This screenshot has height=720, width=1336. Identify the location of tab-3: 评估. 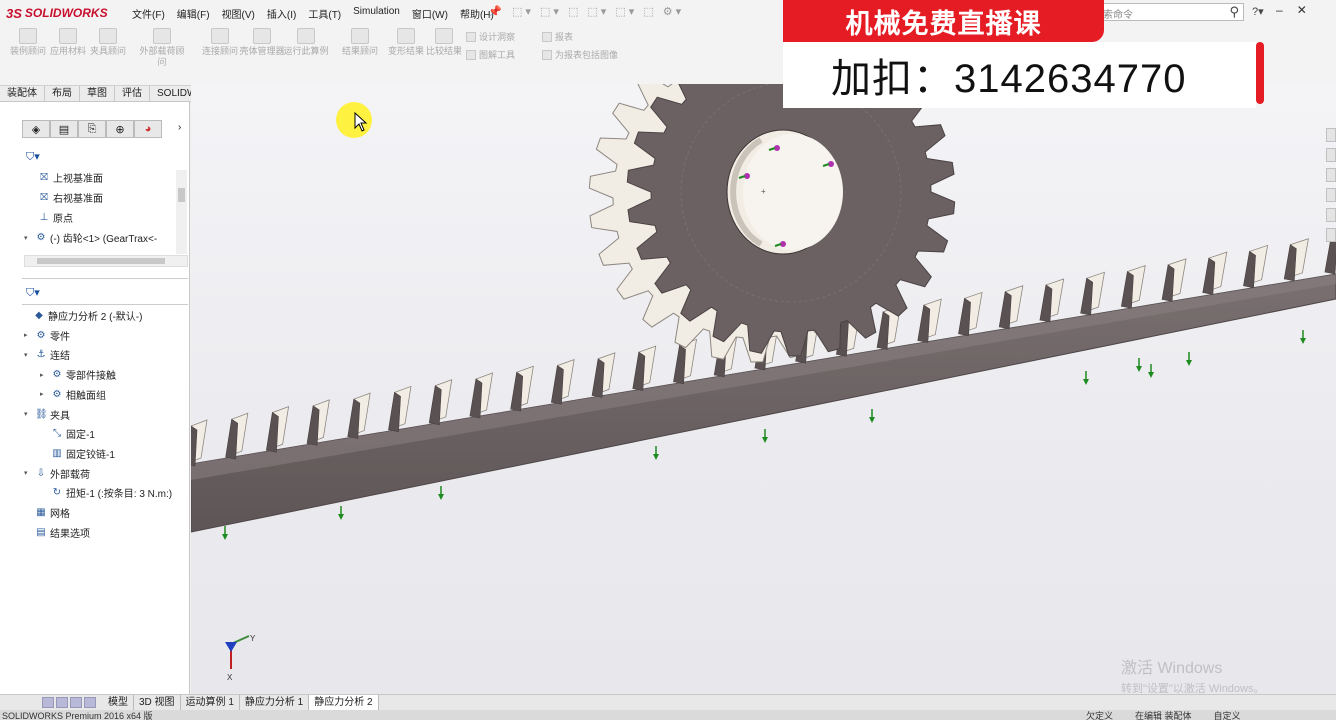
(132, 93).